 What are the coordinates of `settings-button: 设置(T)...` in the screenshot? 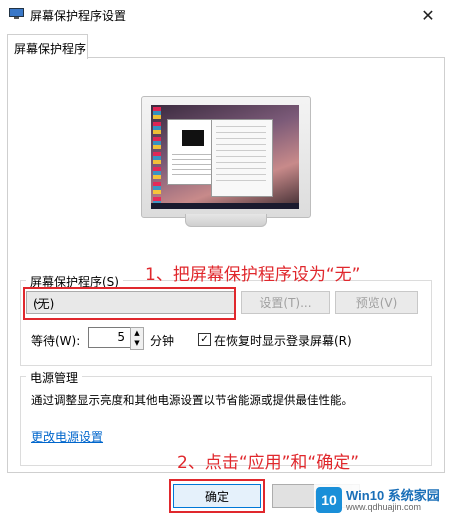 It's located at (285, 302).